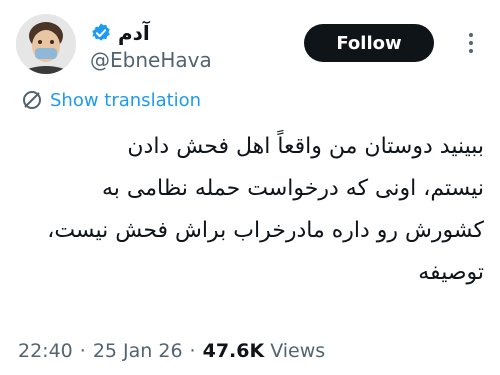  What do you see at coordinates (265, 230) in the screenshot?
I see `tweet-line: کشورش رو داره مادرخراب براش فحش نیست،` at bounding box center [265, 230].